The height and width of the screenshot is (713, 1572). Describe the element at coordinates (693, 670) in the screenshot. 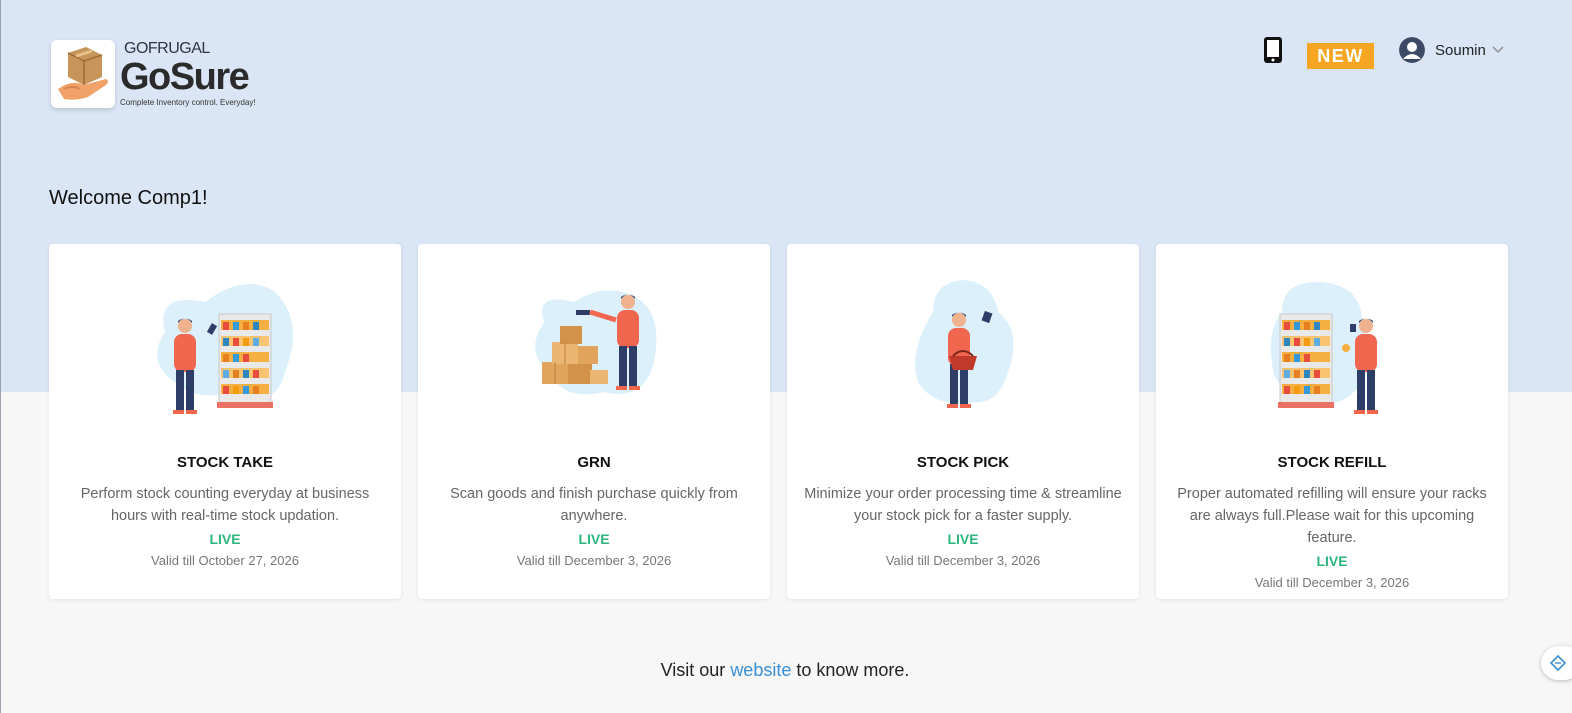

I see `footer-prefix: Visit our` at that location.